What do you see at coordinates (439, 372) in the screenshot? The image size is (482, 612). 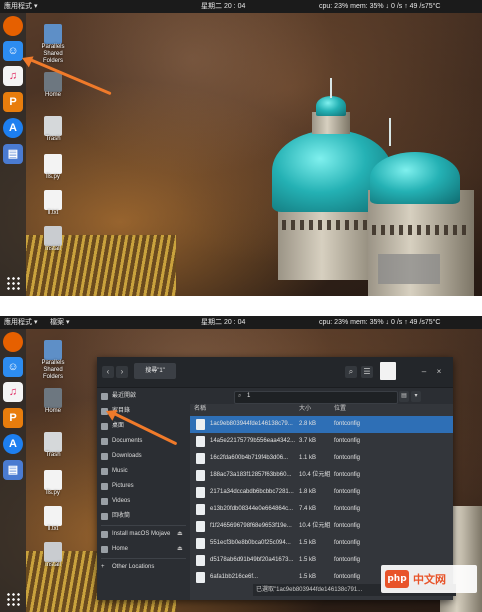 I see `close-icon: ×` at bounding box center [439, 372].